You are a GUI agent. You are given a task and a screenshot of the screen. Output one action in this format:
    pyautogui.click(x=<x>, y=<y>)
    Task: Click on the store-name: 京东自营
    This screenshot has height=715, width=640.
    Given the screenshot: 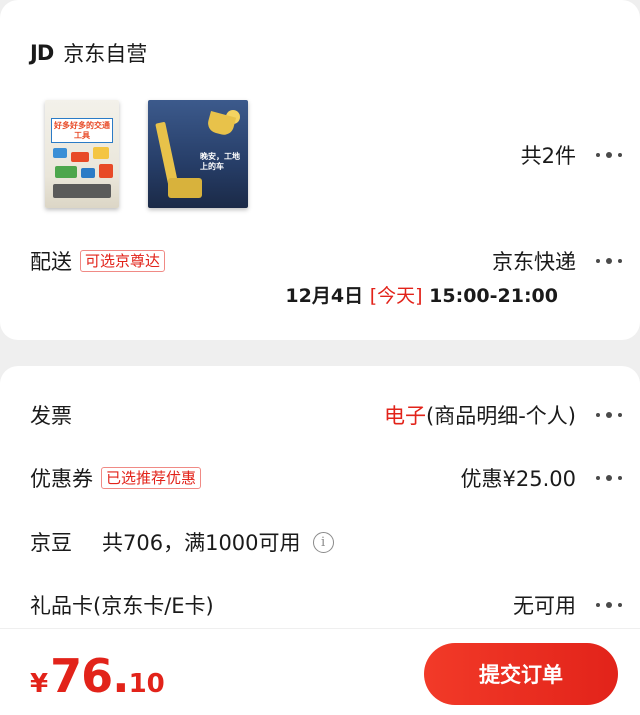 What is the action you would take?
    pyautogui.click(x=105, y=54)
    